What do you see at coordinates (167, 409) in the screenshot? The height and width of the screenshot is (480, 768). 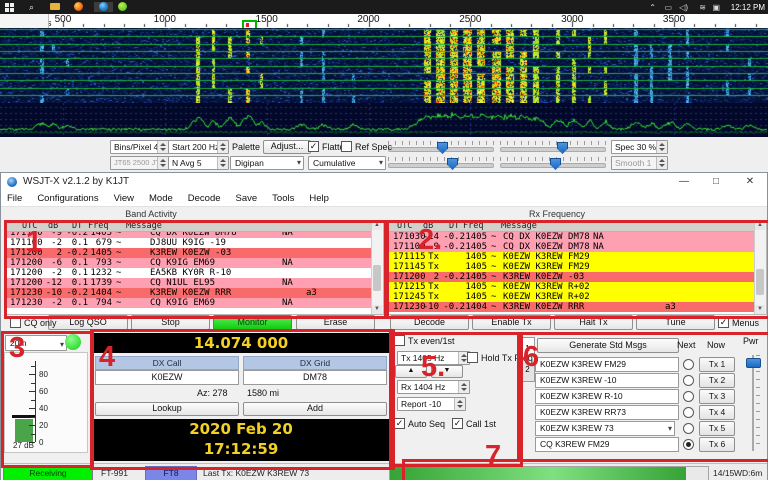 I see `lookup-button: Lookup` at bounding box center [167, 409].